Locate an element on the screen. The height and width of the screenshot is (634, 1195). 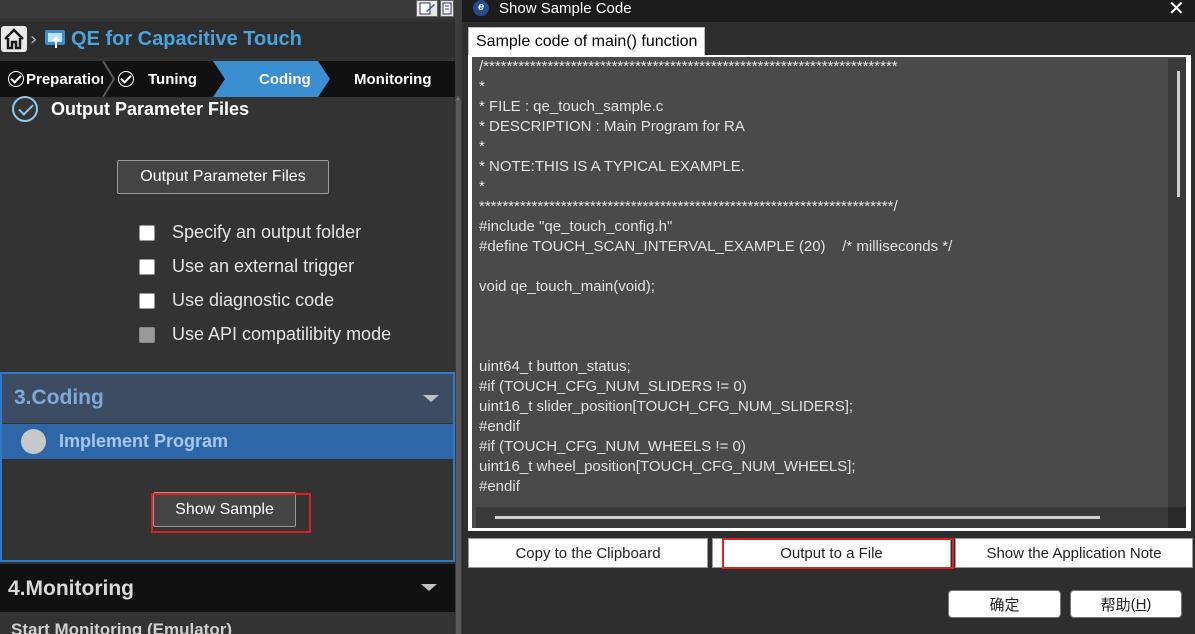
help-label: 帮助 is located at coordinates (1115, 605).